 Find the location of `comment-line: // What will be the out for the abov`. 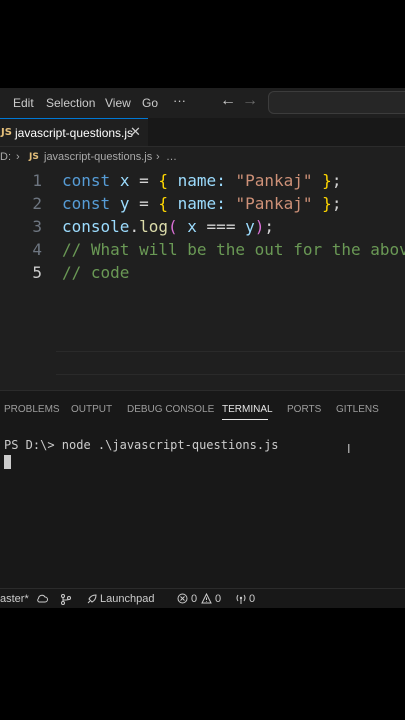

comment-line: // What will be the out for the abov is located at coordinates (233, 249).